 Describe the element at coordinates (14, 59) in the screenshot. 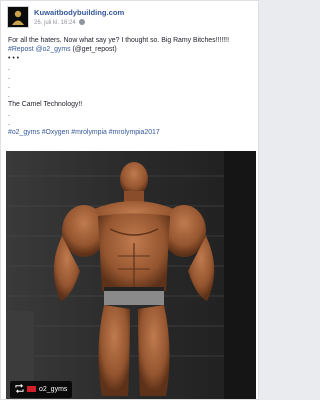

I see `dots-line: • • •` at that location.